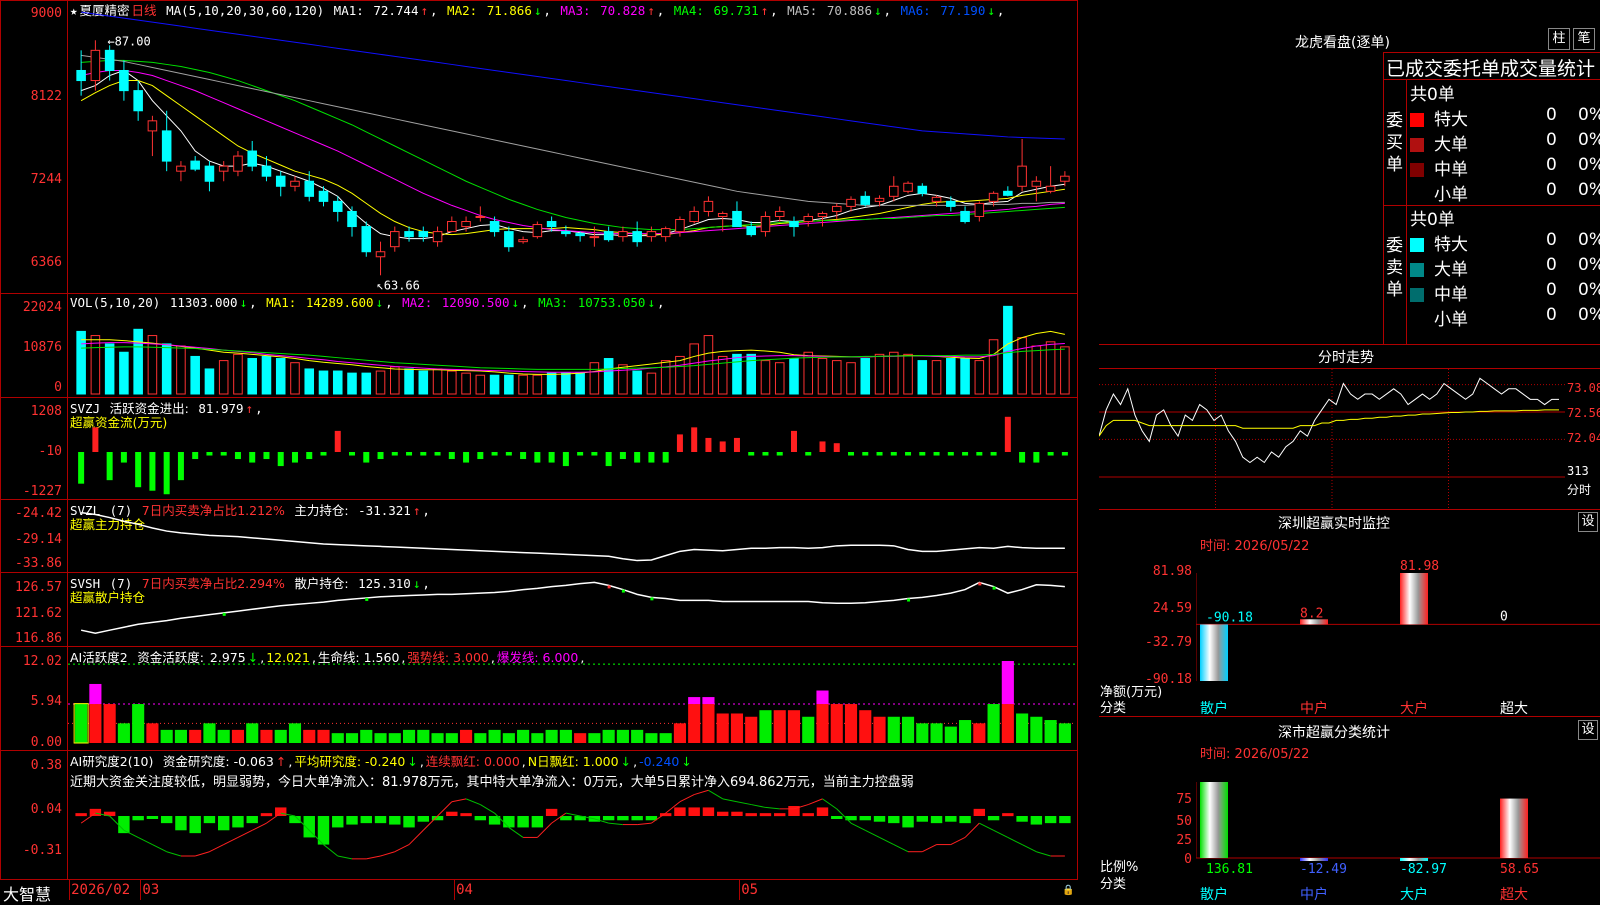  I want to click on sz-monitor-title: 深圳超赢实时监控, so click(1334, 524).